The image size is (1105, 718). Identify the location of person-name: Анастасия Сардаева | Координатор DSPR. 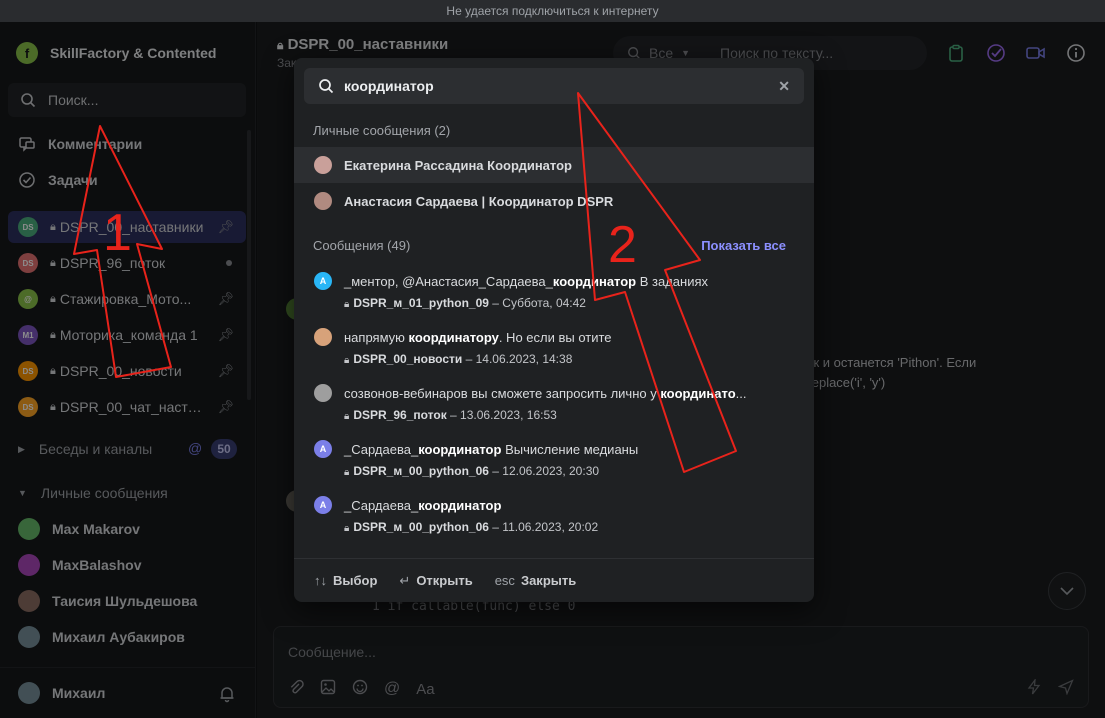
(479, 201).